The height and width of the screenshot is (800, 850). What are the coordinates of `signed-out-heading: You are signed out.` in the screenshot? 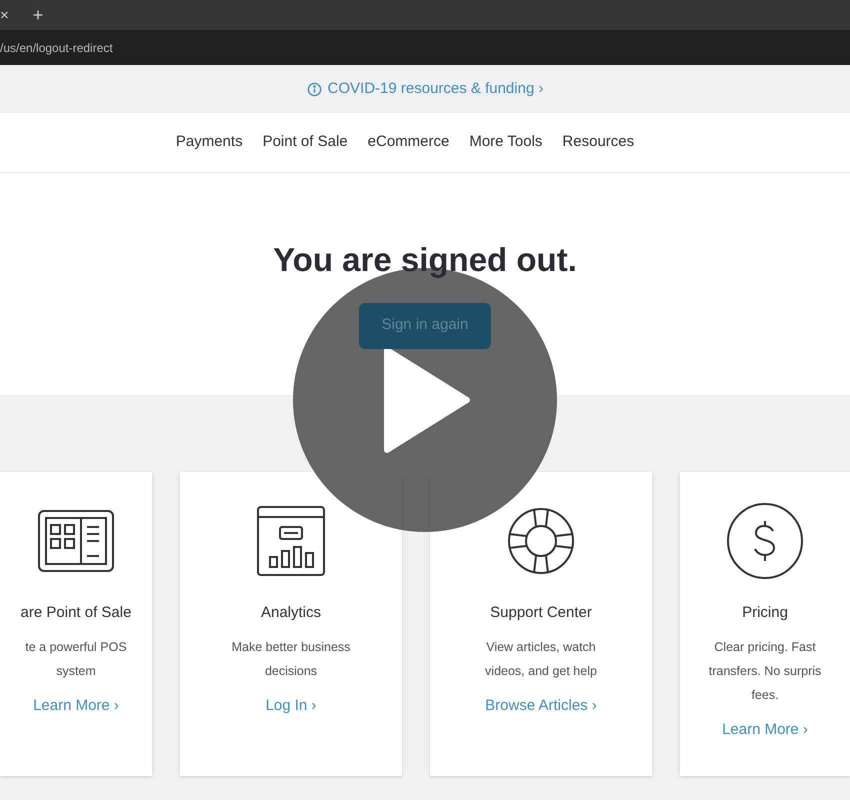 It's located at (425, 260).